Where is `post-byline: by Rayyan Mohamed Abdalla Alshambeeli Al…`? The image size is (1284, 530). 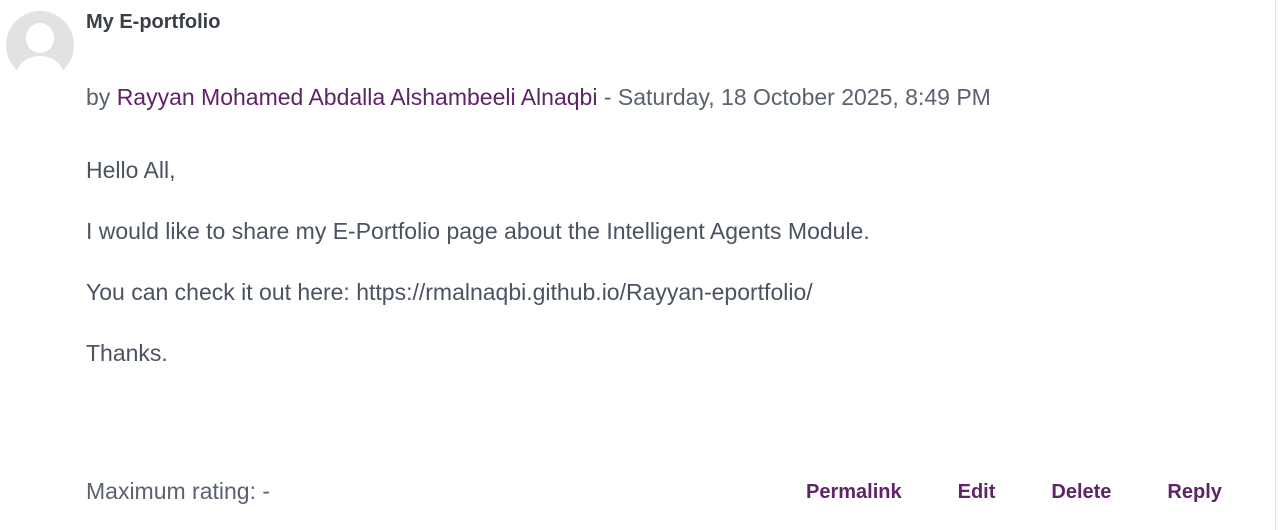
post-byline: by Rayyan Mohamed Abdalla Alshambeeli Al… is located at coordinates (538, 97).